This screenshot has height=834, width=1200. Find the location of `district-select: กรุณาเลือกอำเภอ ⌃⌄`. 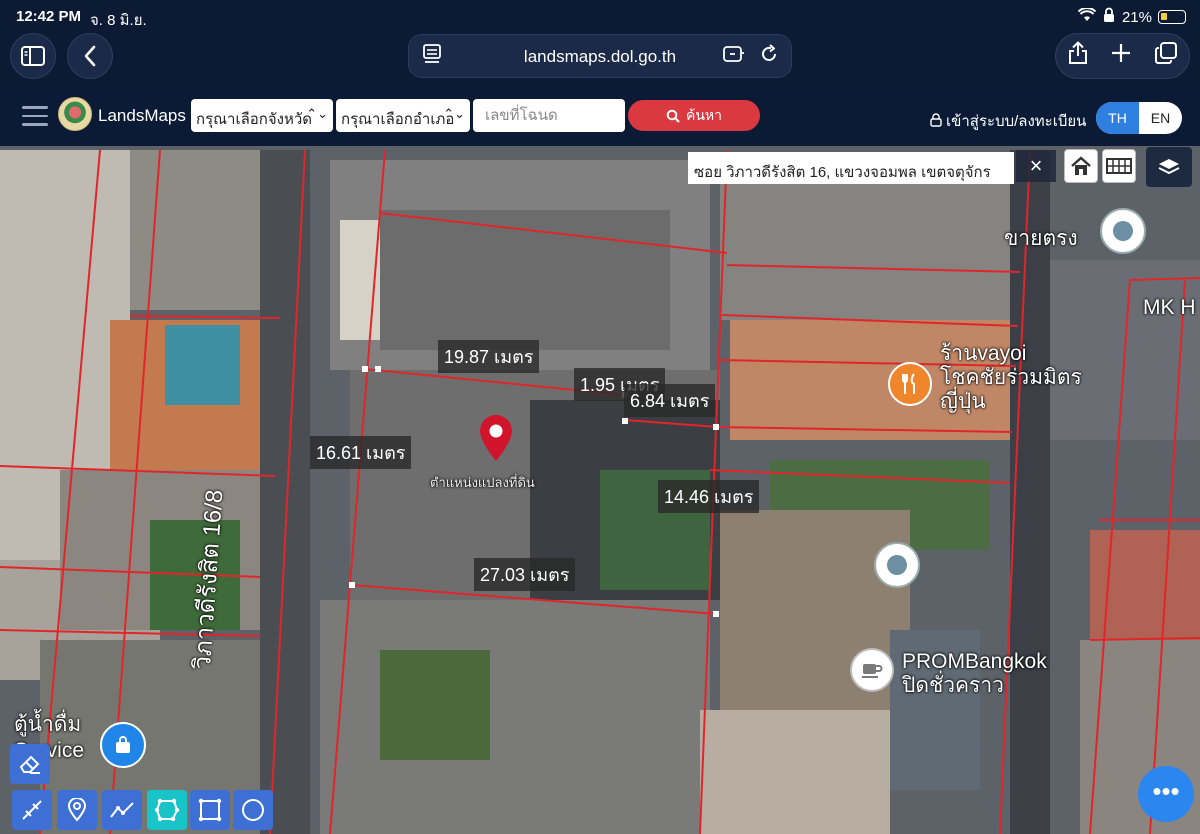

district-select: กรุณาเลือกอำเภอ ⌃⌄ is located at coordinates (403, 115).